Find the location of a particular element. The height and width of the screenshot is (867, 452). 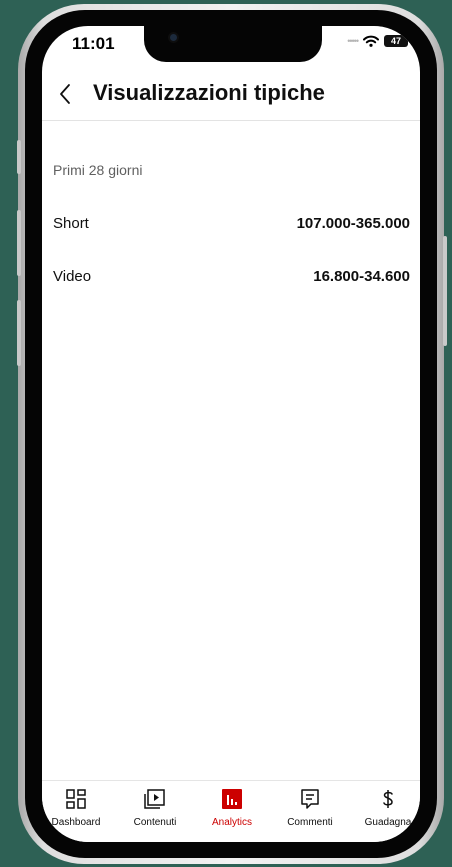

back-button is located at coordinates (66, 94).